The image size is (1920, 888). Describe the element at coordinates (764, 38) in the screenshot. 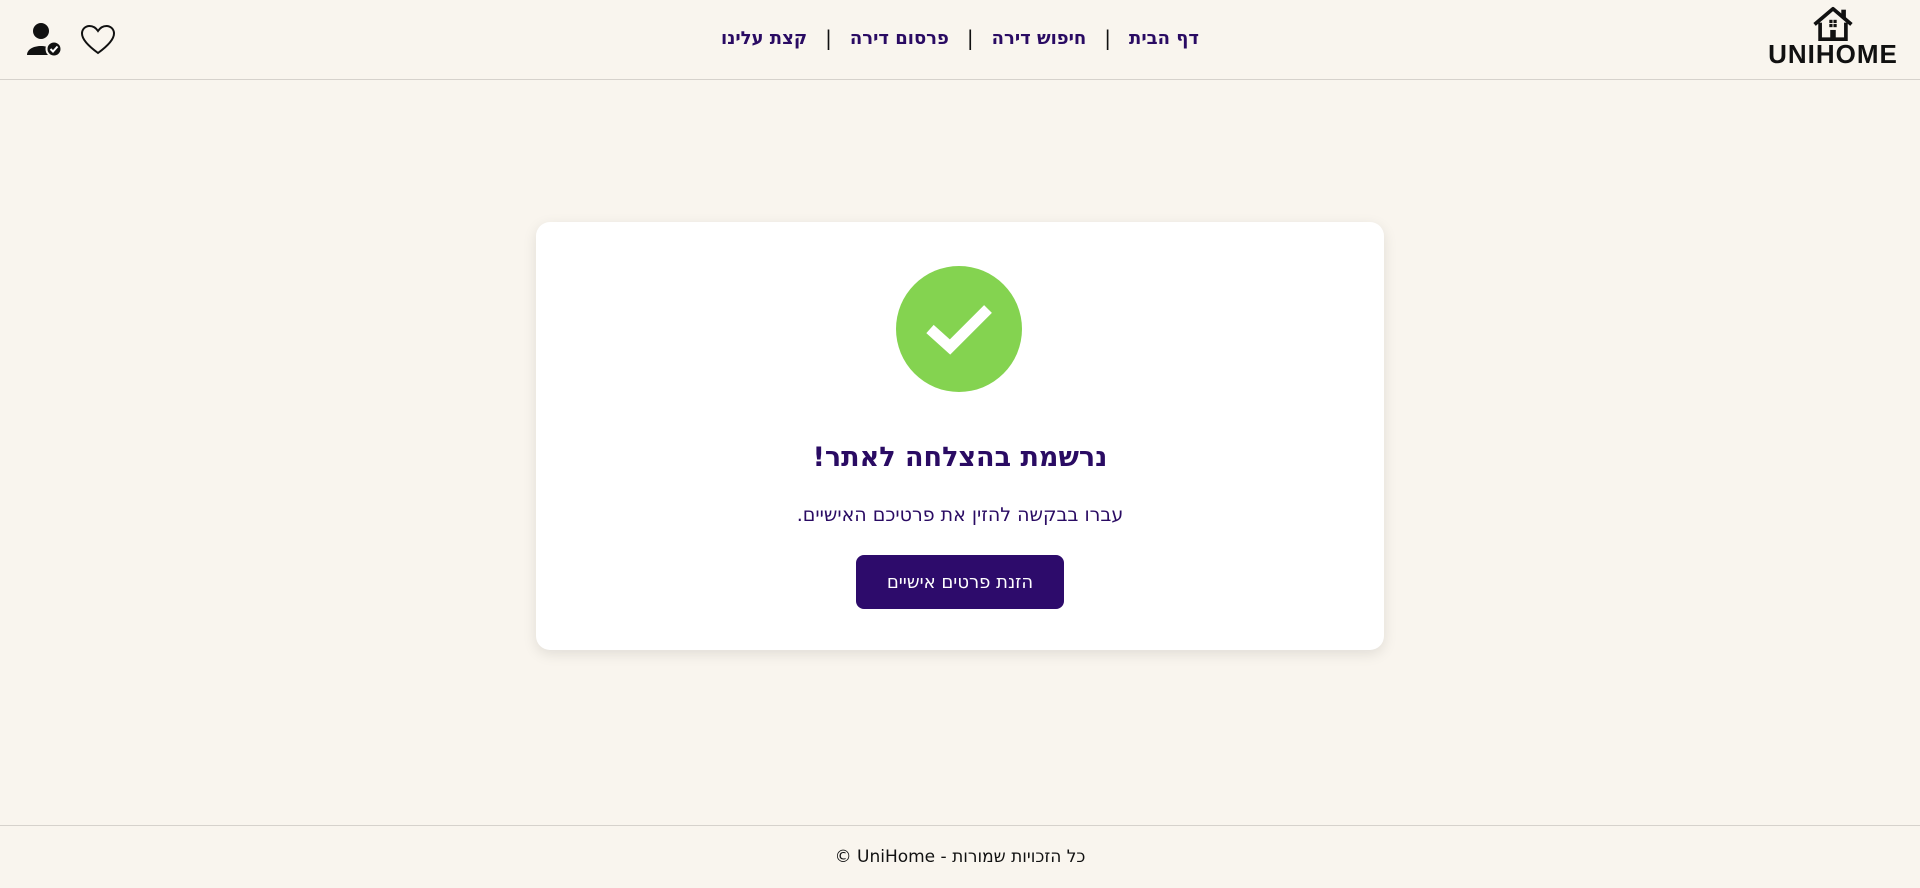

I see `nav-about: קצת עלינו` at that location.